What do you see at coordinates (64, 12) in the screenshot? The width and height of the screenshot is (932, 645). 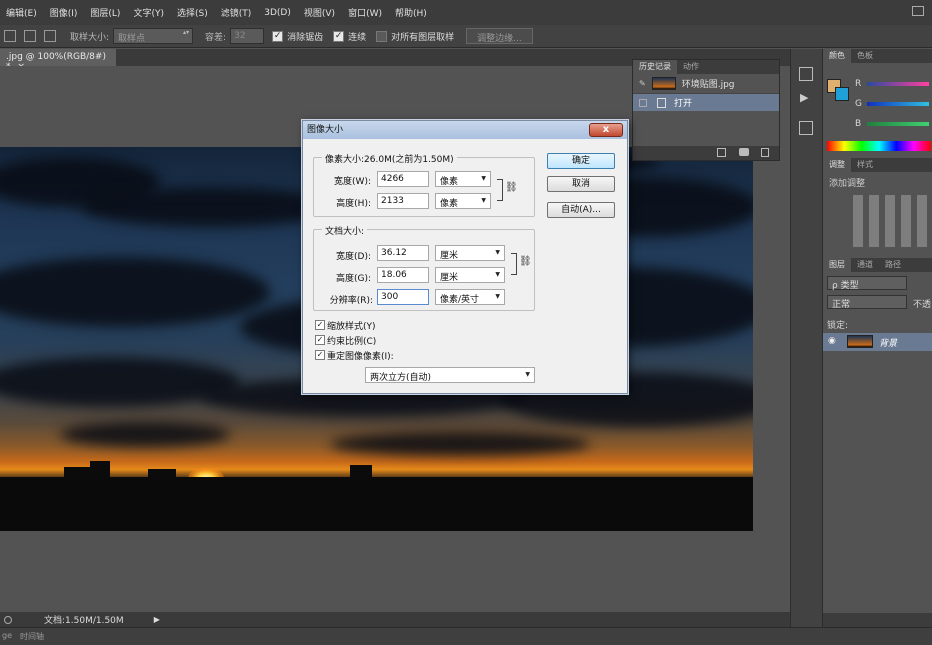 I see `menu-image: 图像(I)` at bounding box center [64, 12].